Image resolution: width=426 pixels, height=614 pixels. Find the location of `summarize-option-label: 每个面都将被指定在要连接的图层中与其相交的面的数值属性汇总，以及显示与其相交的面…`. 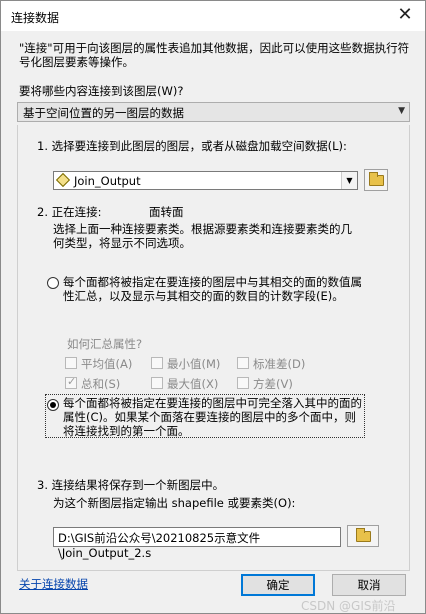

summarize-option-label: 每个面都将被指定在要连接的图层中与其相交的面的数值属性汇总，以及显示与其相交的面… is located at coordinates (213, 289).